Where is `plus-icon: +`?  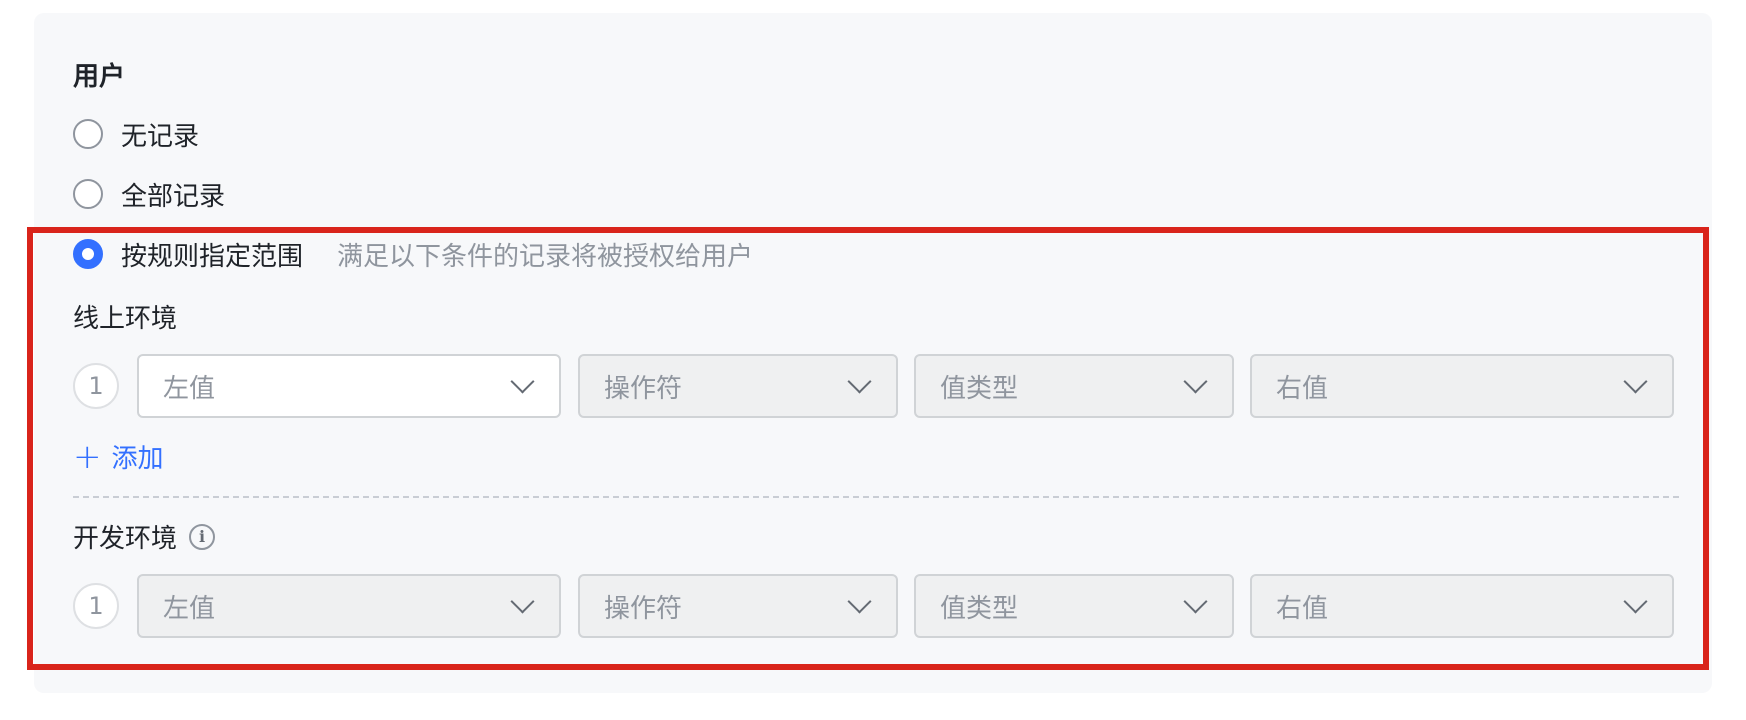
plus-icon: + is located at coordinates (87, 456).